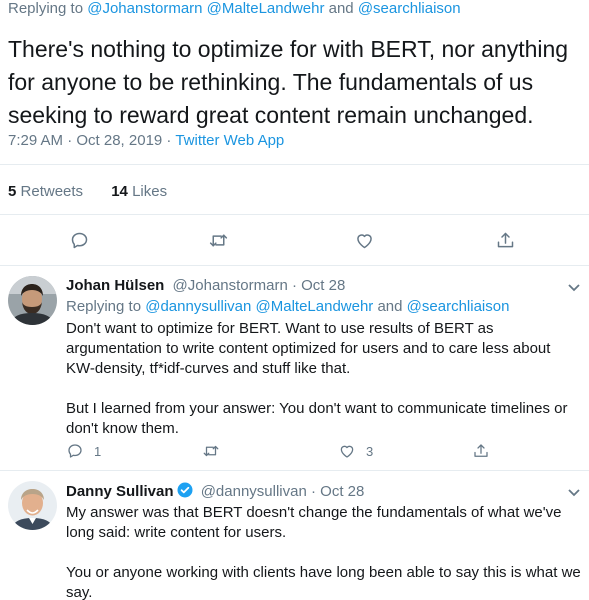 The image size is (589, 600). I want to click on retweets-label: Retweets, so click(52, 191).